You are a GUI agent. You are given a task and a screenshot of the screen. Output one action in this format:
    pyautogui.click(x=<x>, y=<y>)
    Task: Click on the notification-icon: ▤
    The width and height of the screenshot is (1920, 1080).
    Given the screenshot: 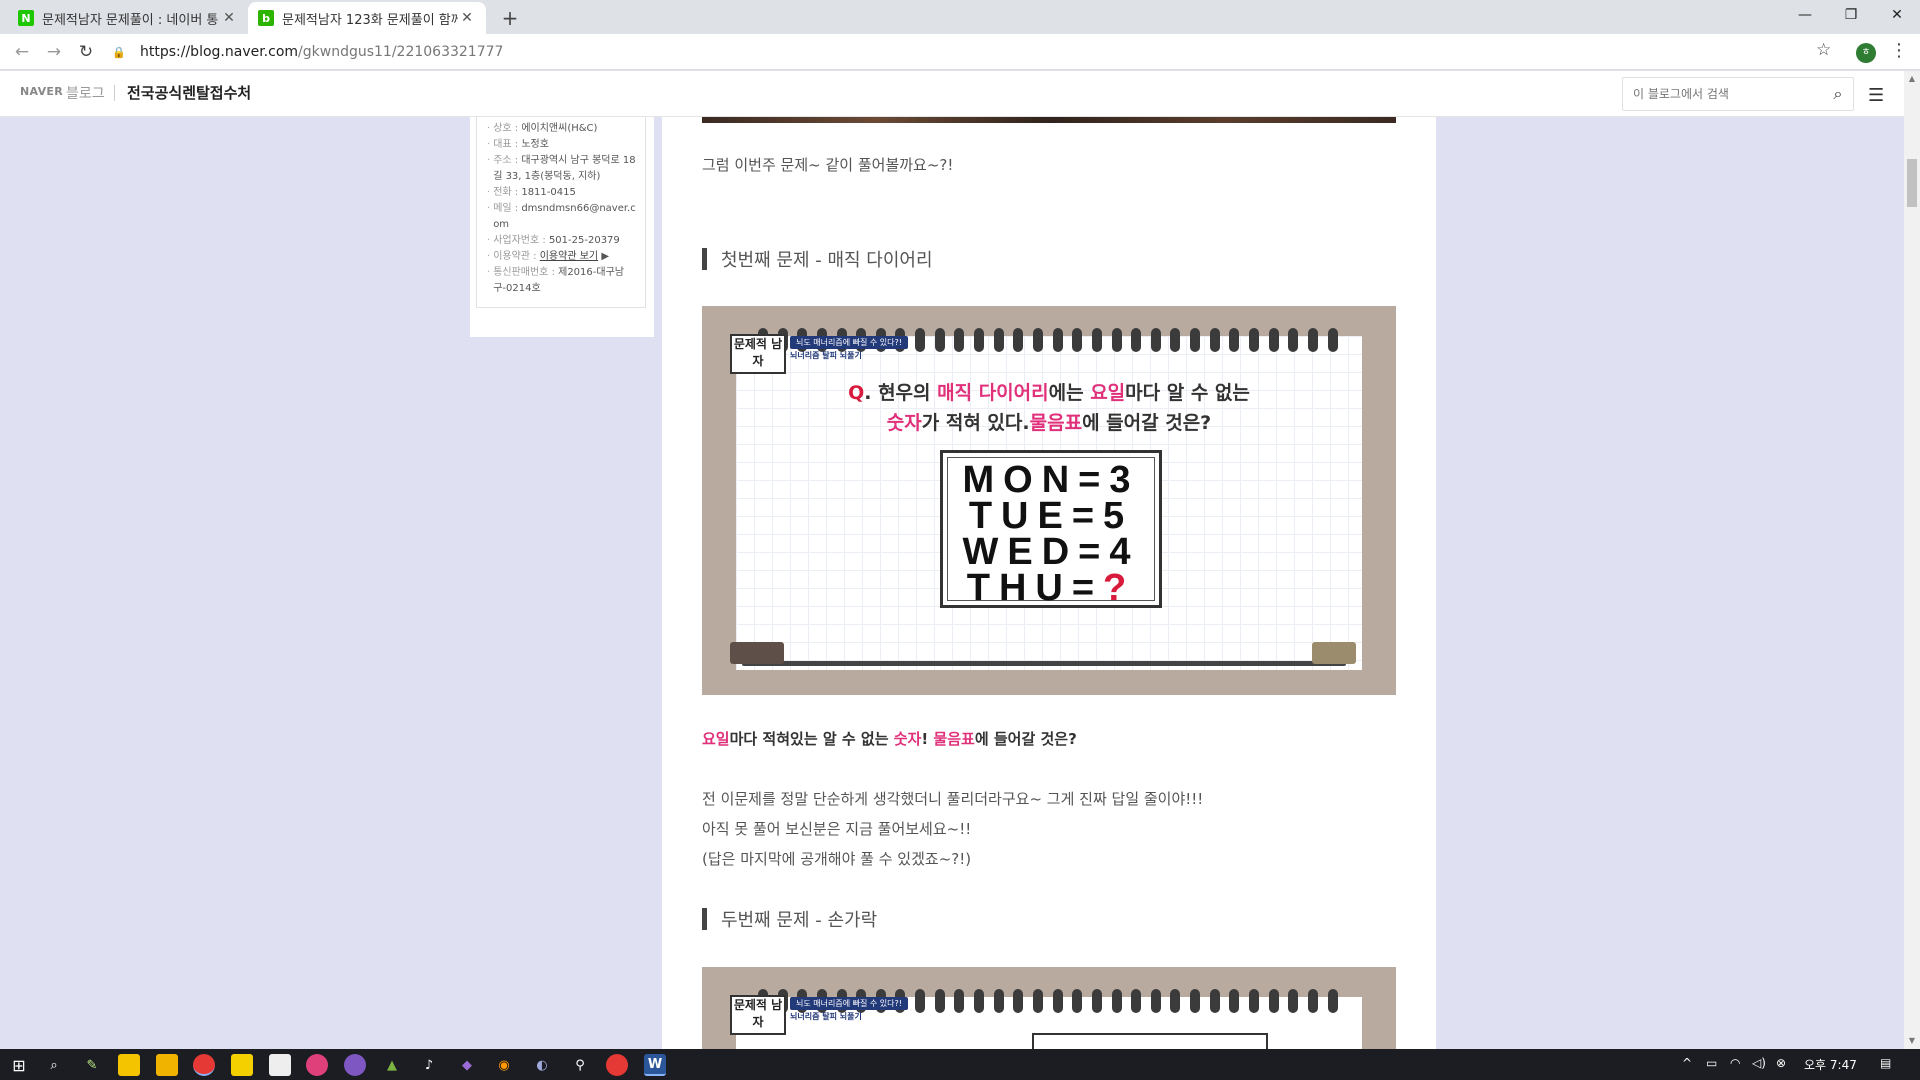 What is the action you would take?
    pyautogui.click(x=1885, y=1063)
    